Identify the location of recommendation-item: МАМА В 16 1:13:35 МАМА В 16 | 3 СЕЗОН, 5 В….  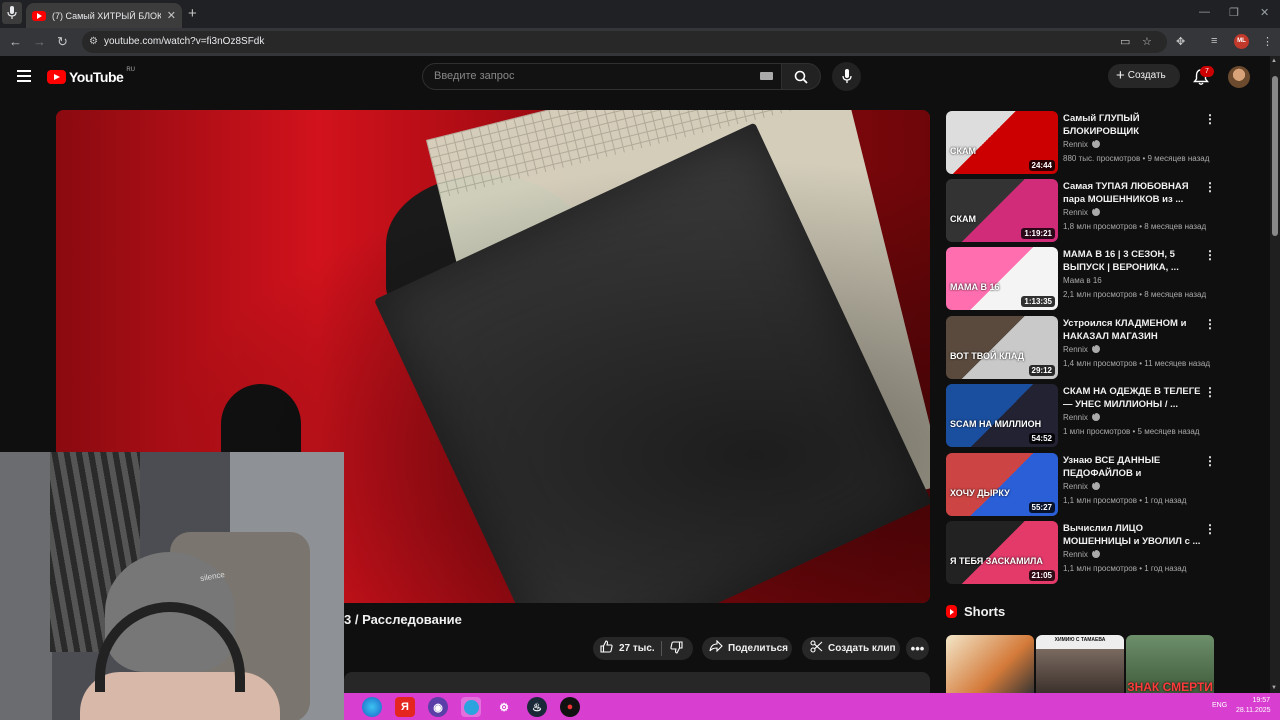
(1091, 279).